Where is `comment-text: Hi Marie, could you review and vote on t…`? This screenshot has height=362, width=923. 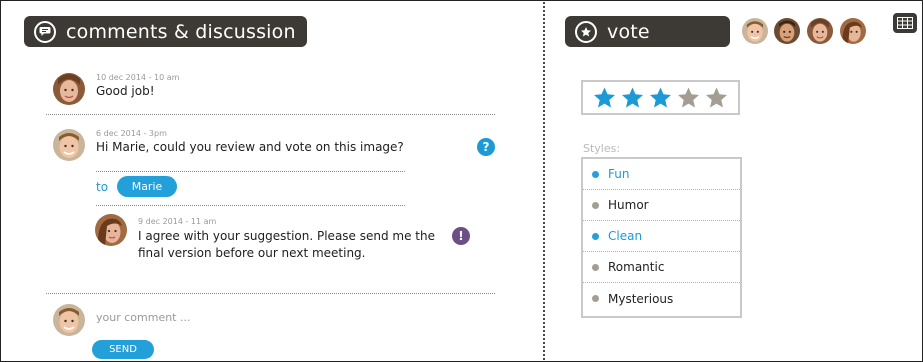
comment-text: Hi Marie, could you review and vote on t… is located at coordinates (250, 147).